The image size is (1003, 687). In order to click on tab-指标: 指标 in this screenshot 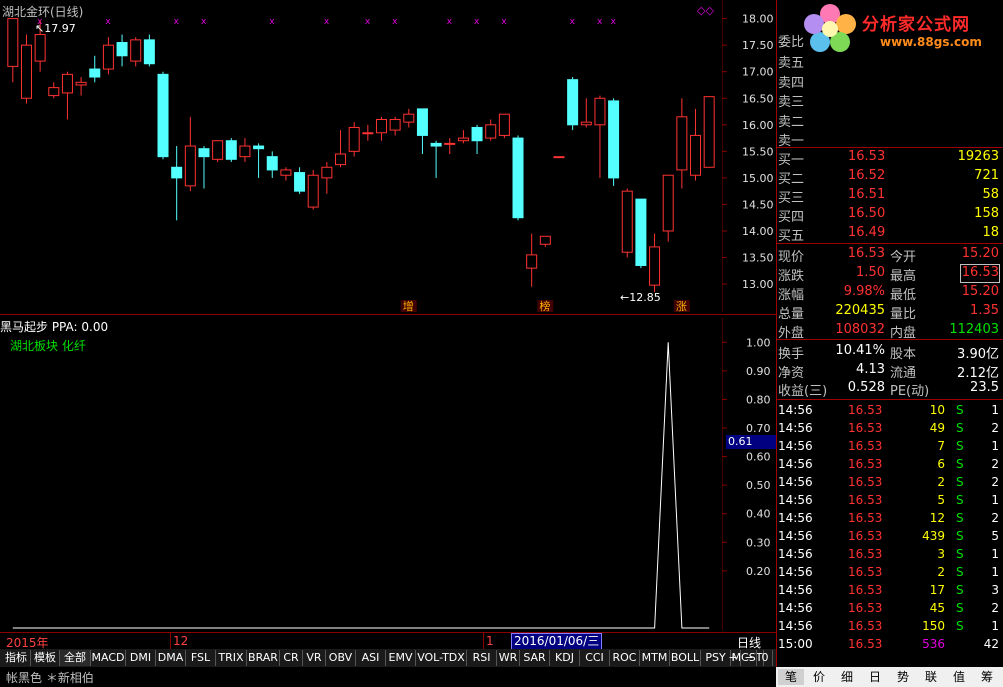, I will do `click(16, 658)`.